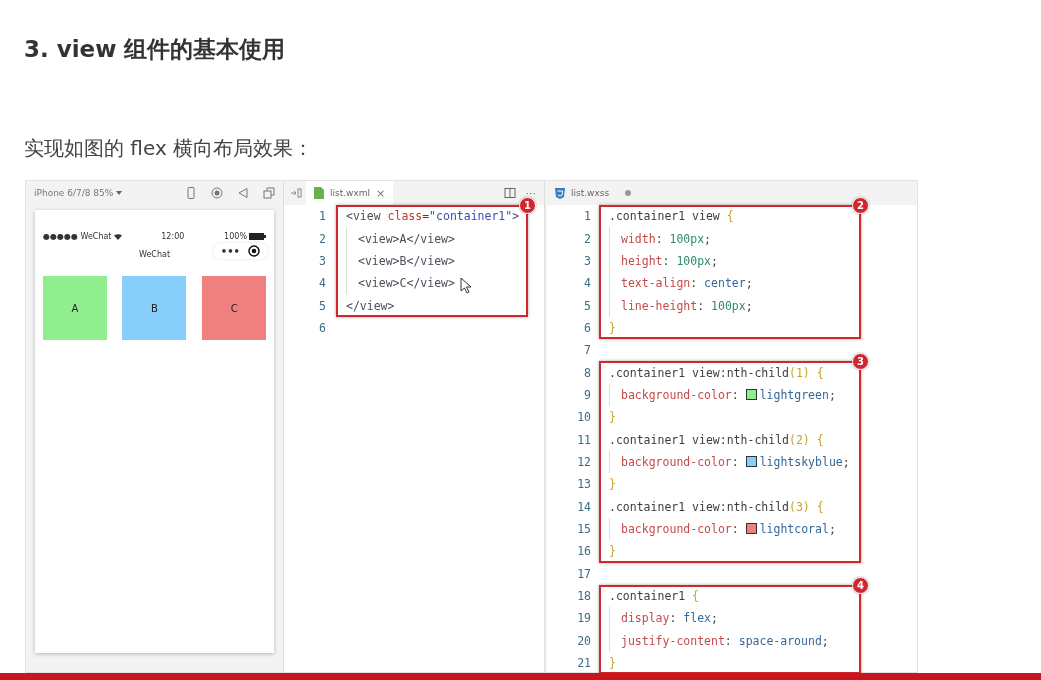 The height and width of the screenshot is (680, 1041). What do you see at coordinates (243, 193) in the screenshot?
I see `triangle-icon` at bounding box center [243, 193].